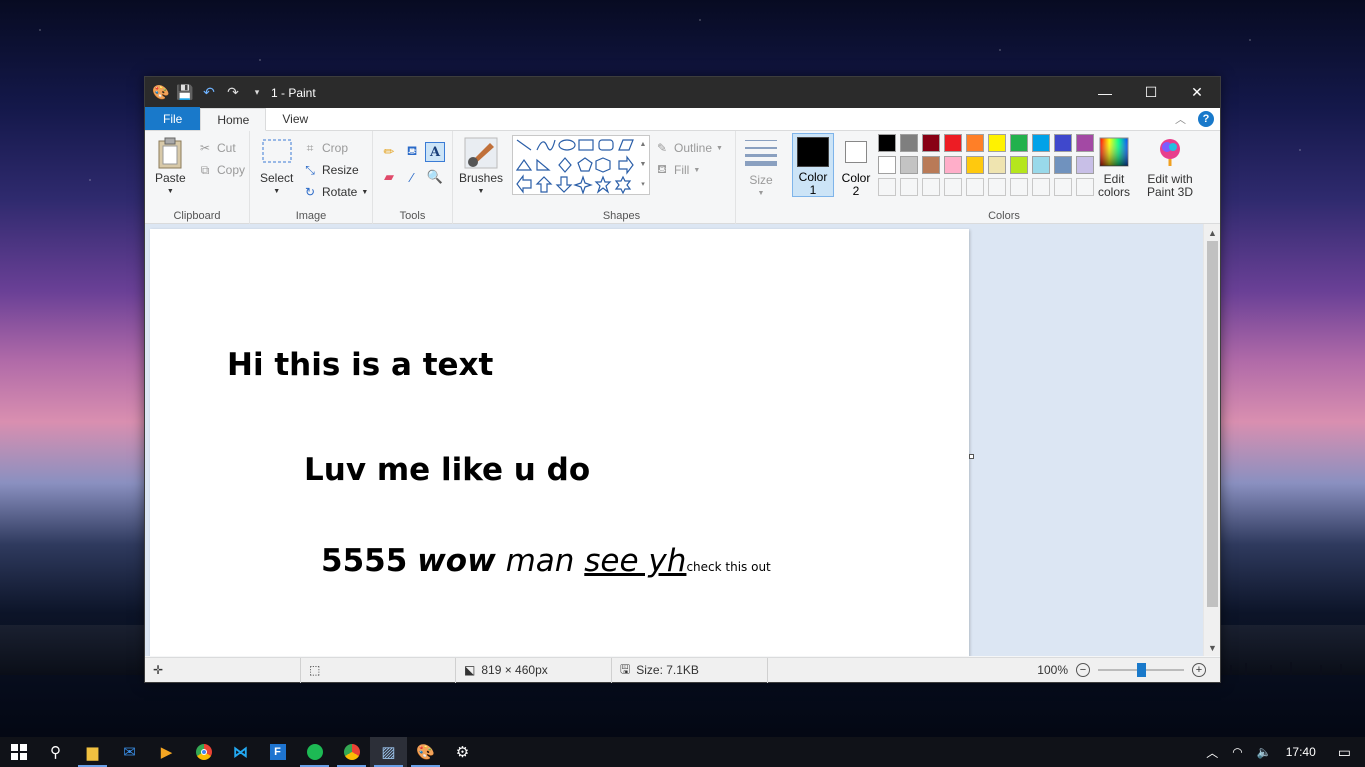 Image resolution: width=1365 pixels, height=767 pixels. Describe the element at coordinates (92, 752) in the screenshot. I see `file-explorer-icon: ▆` at that location.